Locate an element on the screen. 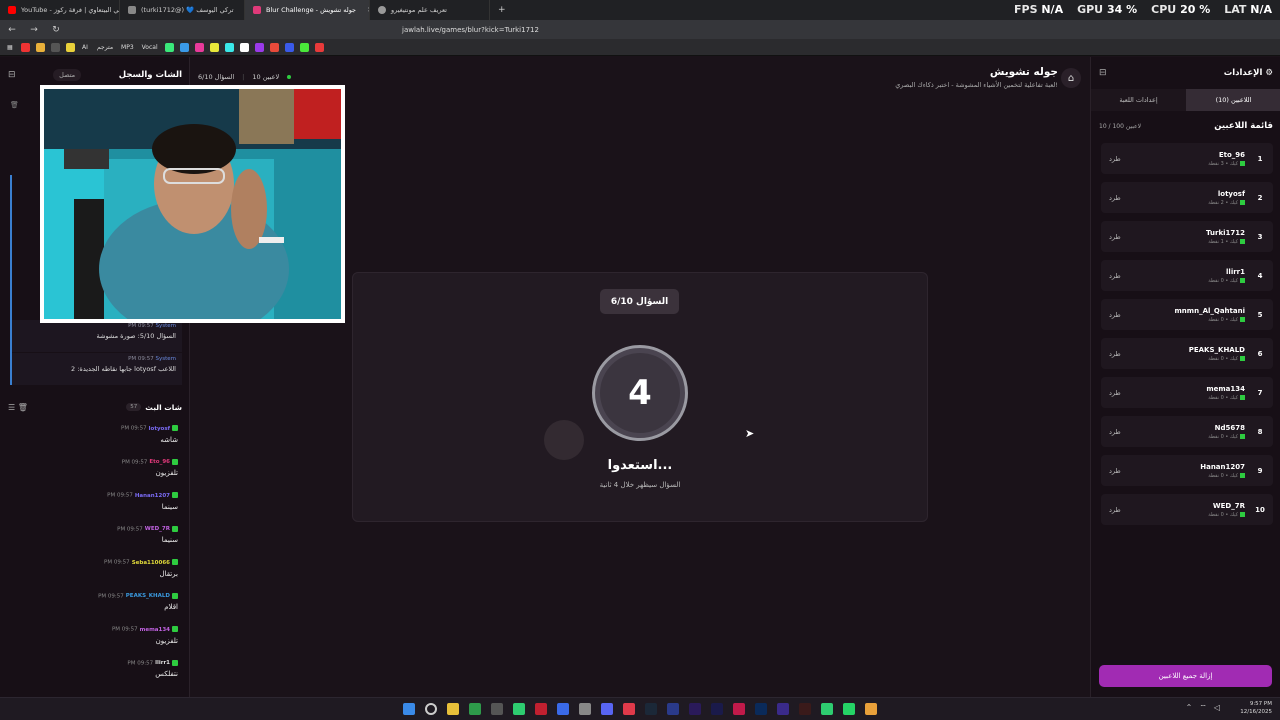 This screenshot has width=1280, height=720. file-explorer-icon is located at coordinates (453, 709).